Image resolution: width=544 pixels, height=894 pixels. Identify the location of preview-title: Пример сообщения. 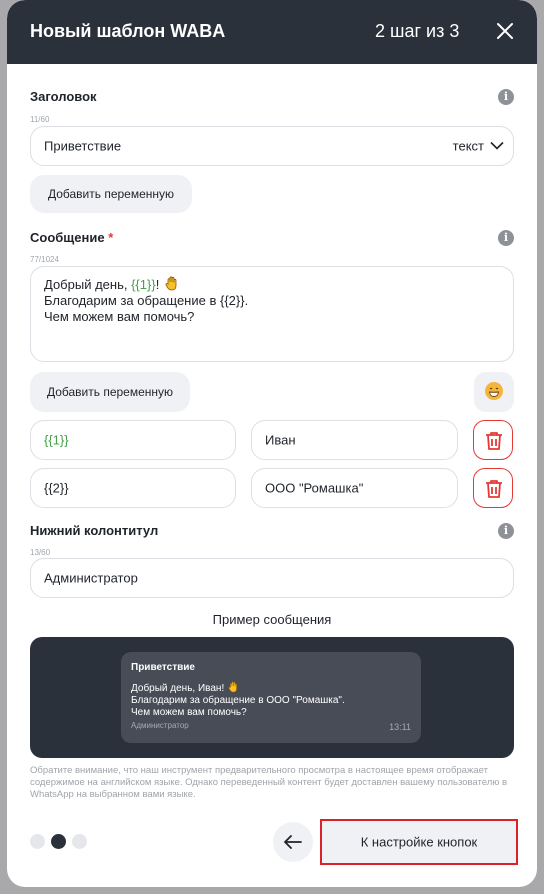
(272, 619).